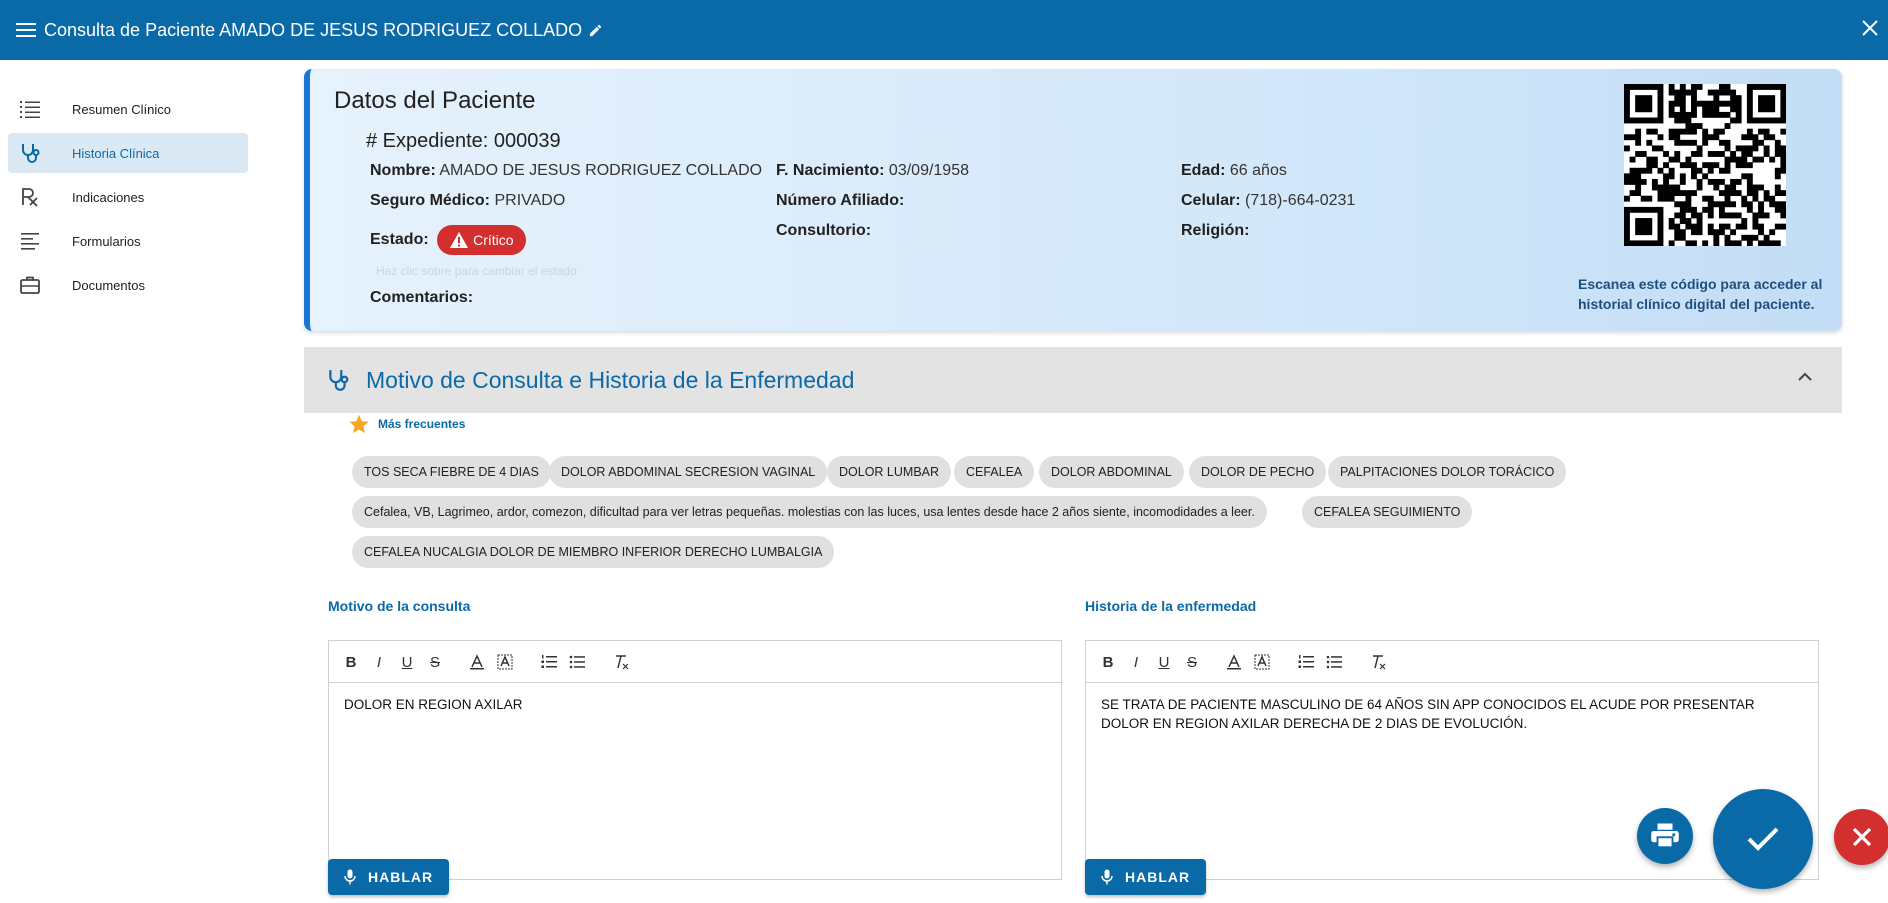 This screenshot has height=903, width=1888. What do you see at coordinates (595, 30) in the screenshot?
I see `pencil-icon` at bounding box center [595, 30].